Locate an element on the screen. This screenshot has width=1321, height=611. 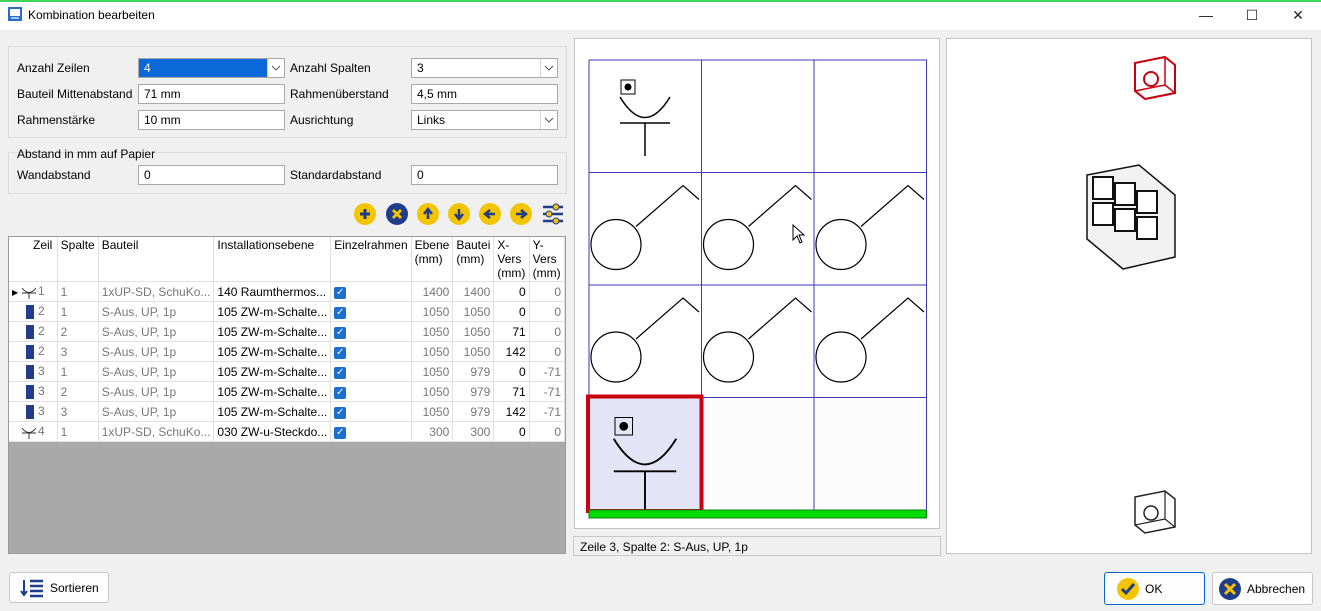
column-header: Bautei (mm) is located at coordinates (473, 259).